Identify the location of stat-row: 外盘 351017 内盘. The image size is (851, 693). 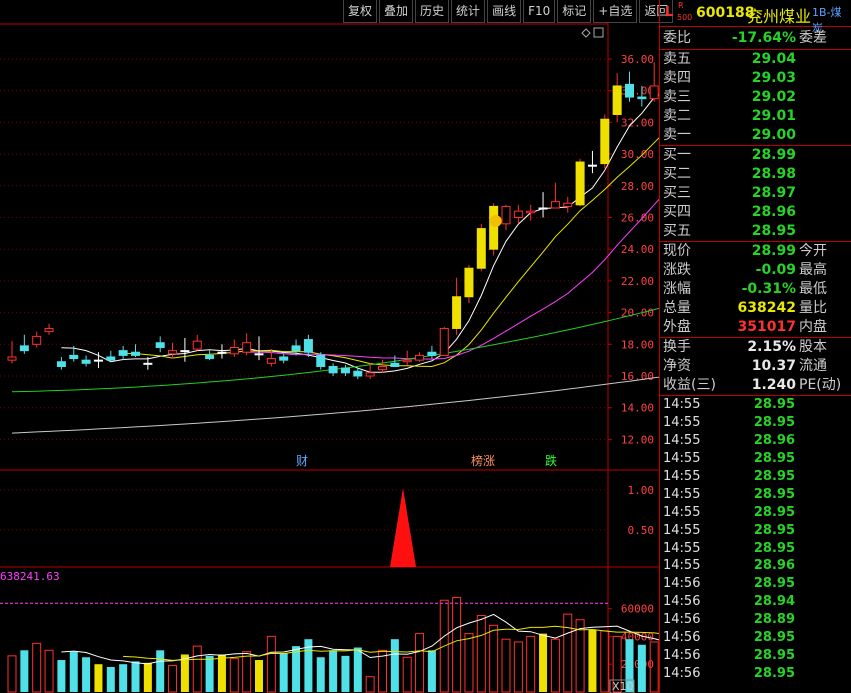
(755, 327).